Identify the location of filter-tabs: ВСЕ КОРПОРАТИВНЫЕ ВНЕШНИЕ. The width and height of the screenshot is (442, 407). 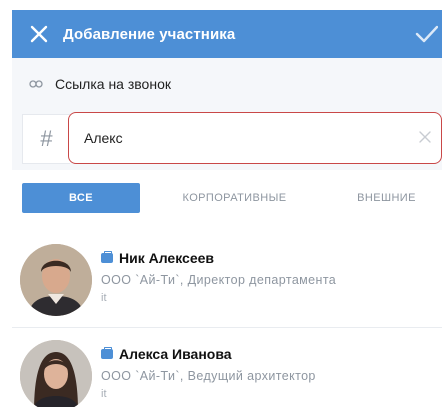
(227, 198).